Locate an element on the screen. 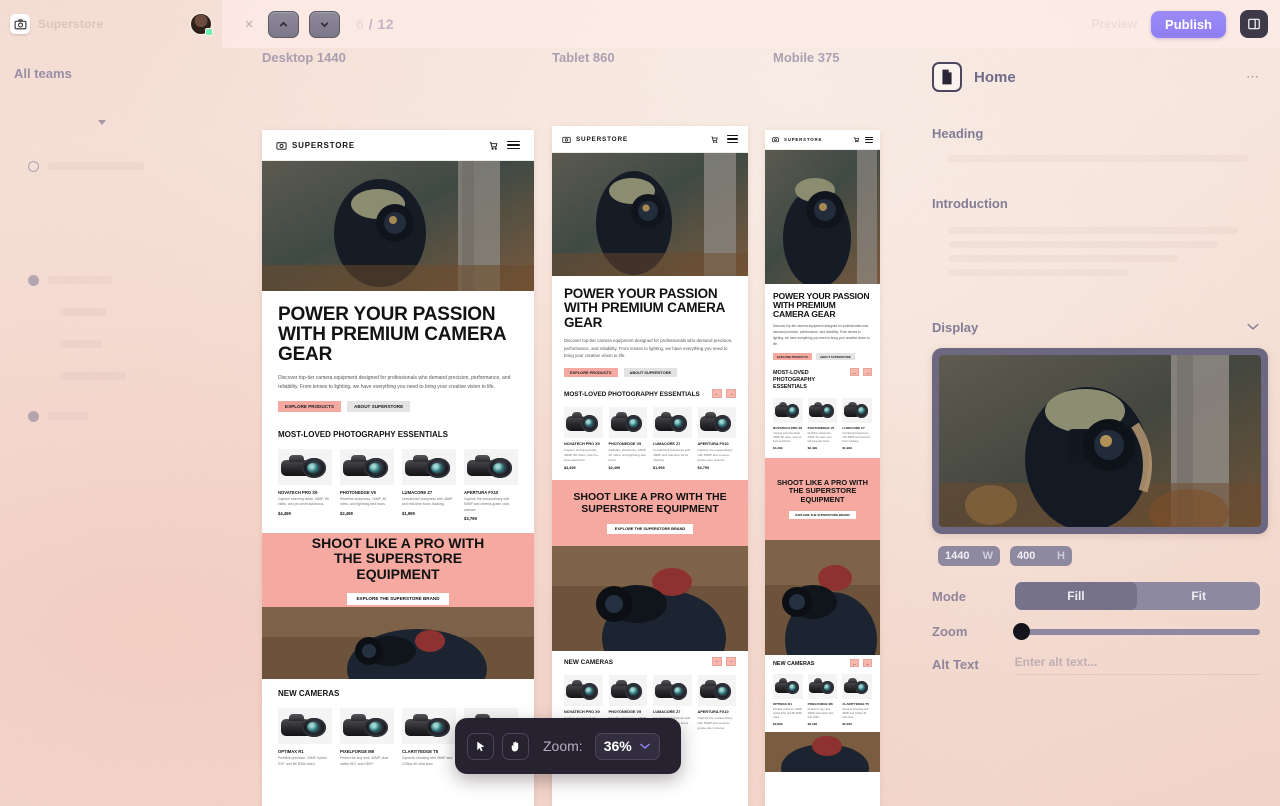 The height and width of the screenshot is (806, 1280). top-bar-left-group: Superstore is located at coordinates (111, 24).